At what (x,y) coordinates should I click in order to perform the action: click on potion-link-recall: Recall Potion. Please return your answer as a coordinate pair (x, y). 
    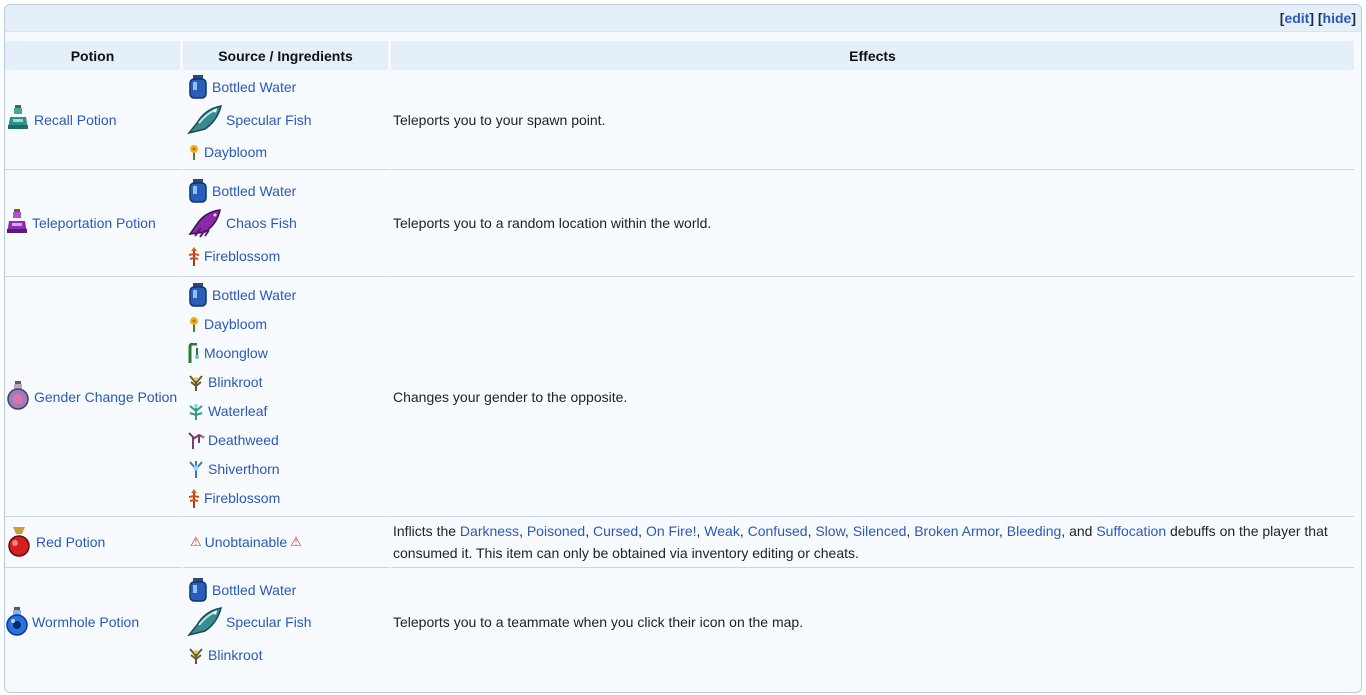
    Looking at the image, I should click on (75, 120).